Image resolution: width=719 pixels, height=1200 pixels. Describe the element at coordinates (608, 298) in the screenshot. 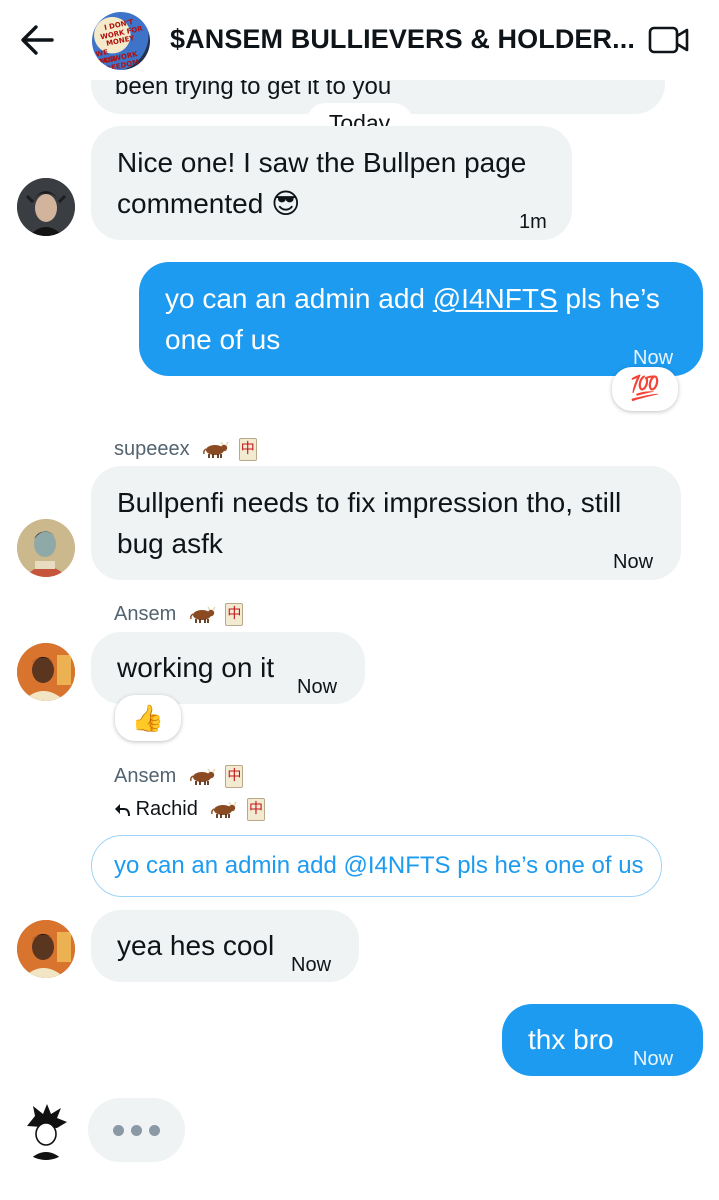

I see `message-text: pls he’s` at that location.